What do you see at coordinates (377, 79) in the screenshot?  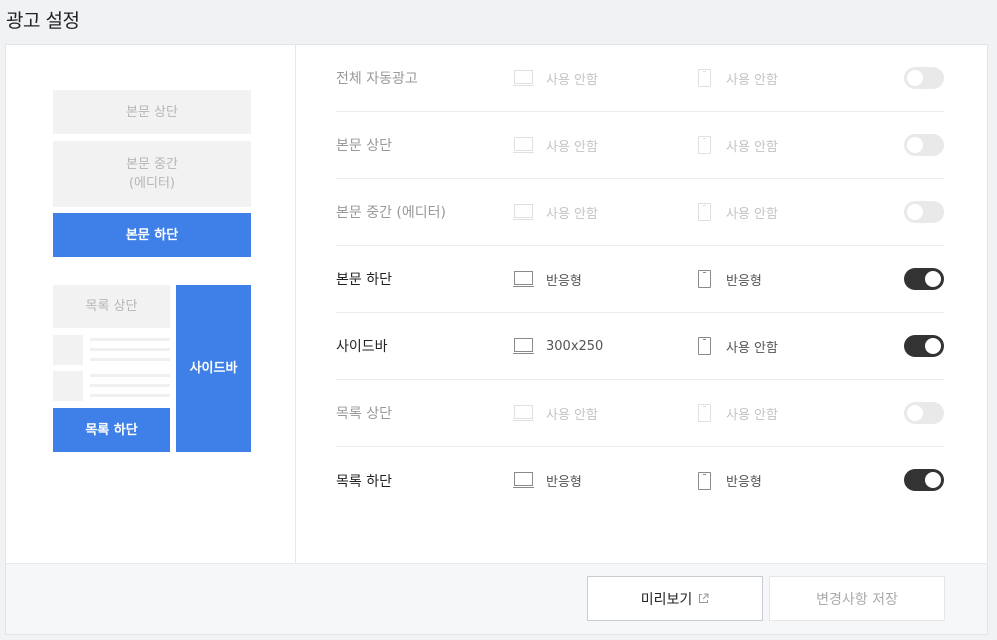 I see `ad-slot-label: 전체 자동광고` at bounding box center [377, 79].